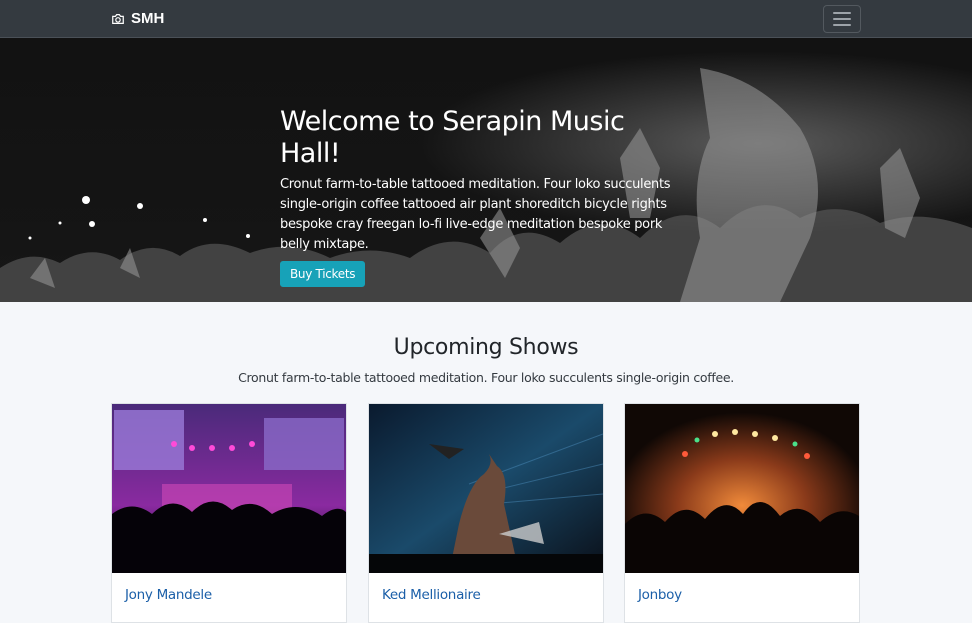  What do you see at coordinates (452, 137) in the screenshot?
I see `hero-title: Welcome to Serapin Music Hall!` at bounding box center [452, 137].